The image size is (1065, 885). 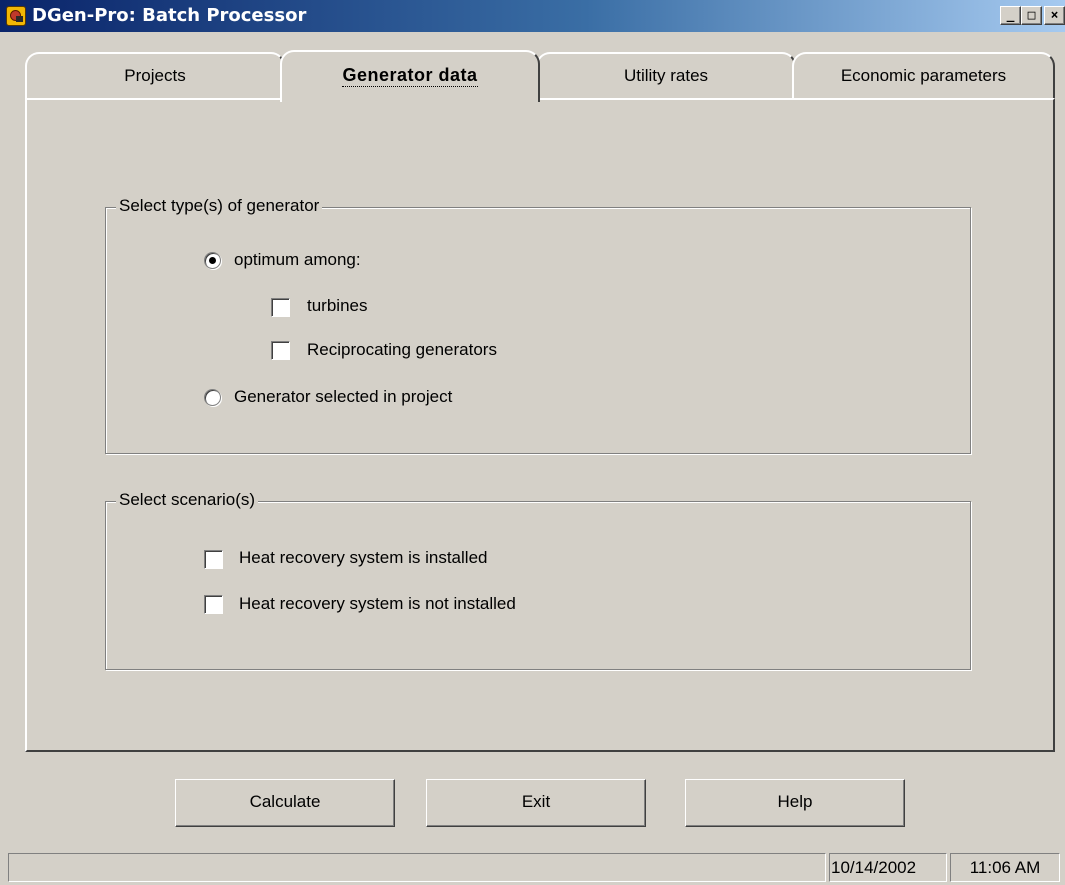 What do you see at coordinates (343, 396) in the screenshot?
I see `generator-selected-in-project-label: Generator selected in project` at bounding box center [343, 396].